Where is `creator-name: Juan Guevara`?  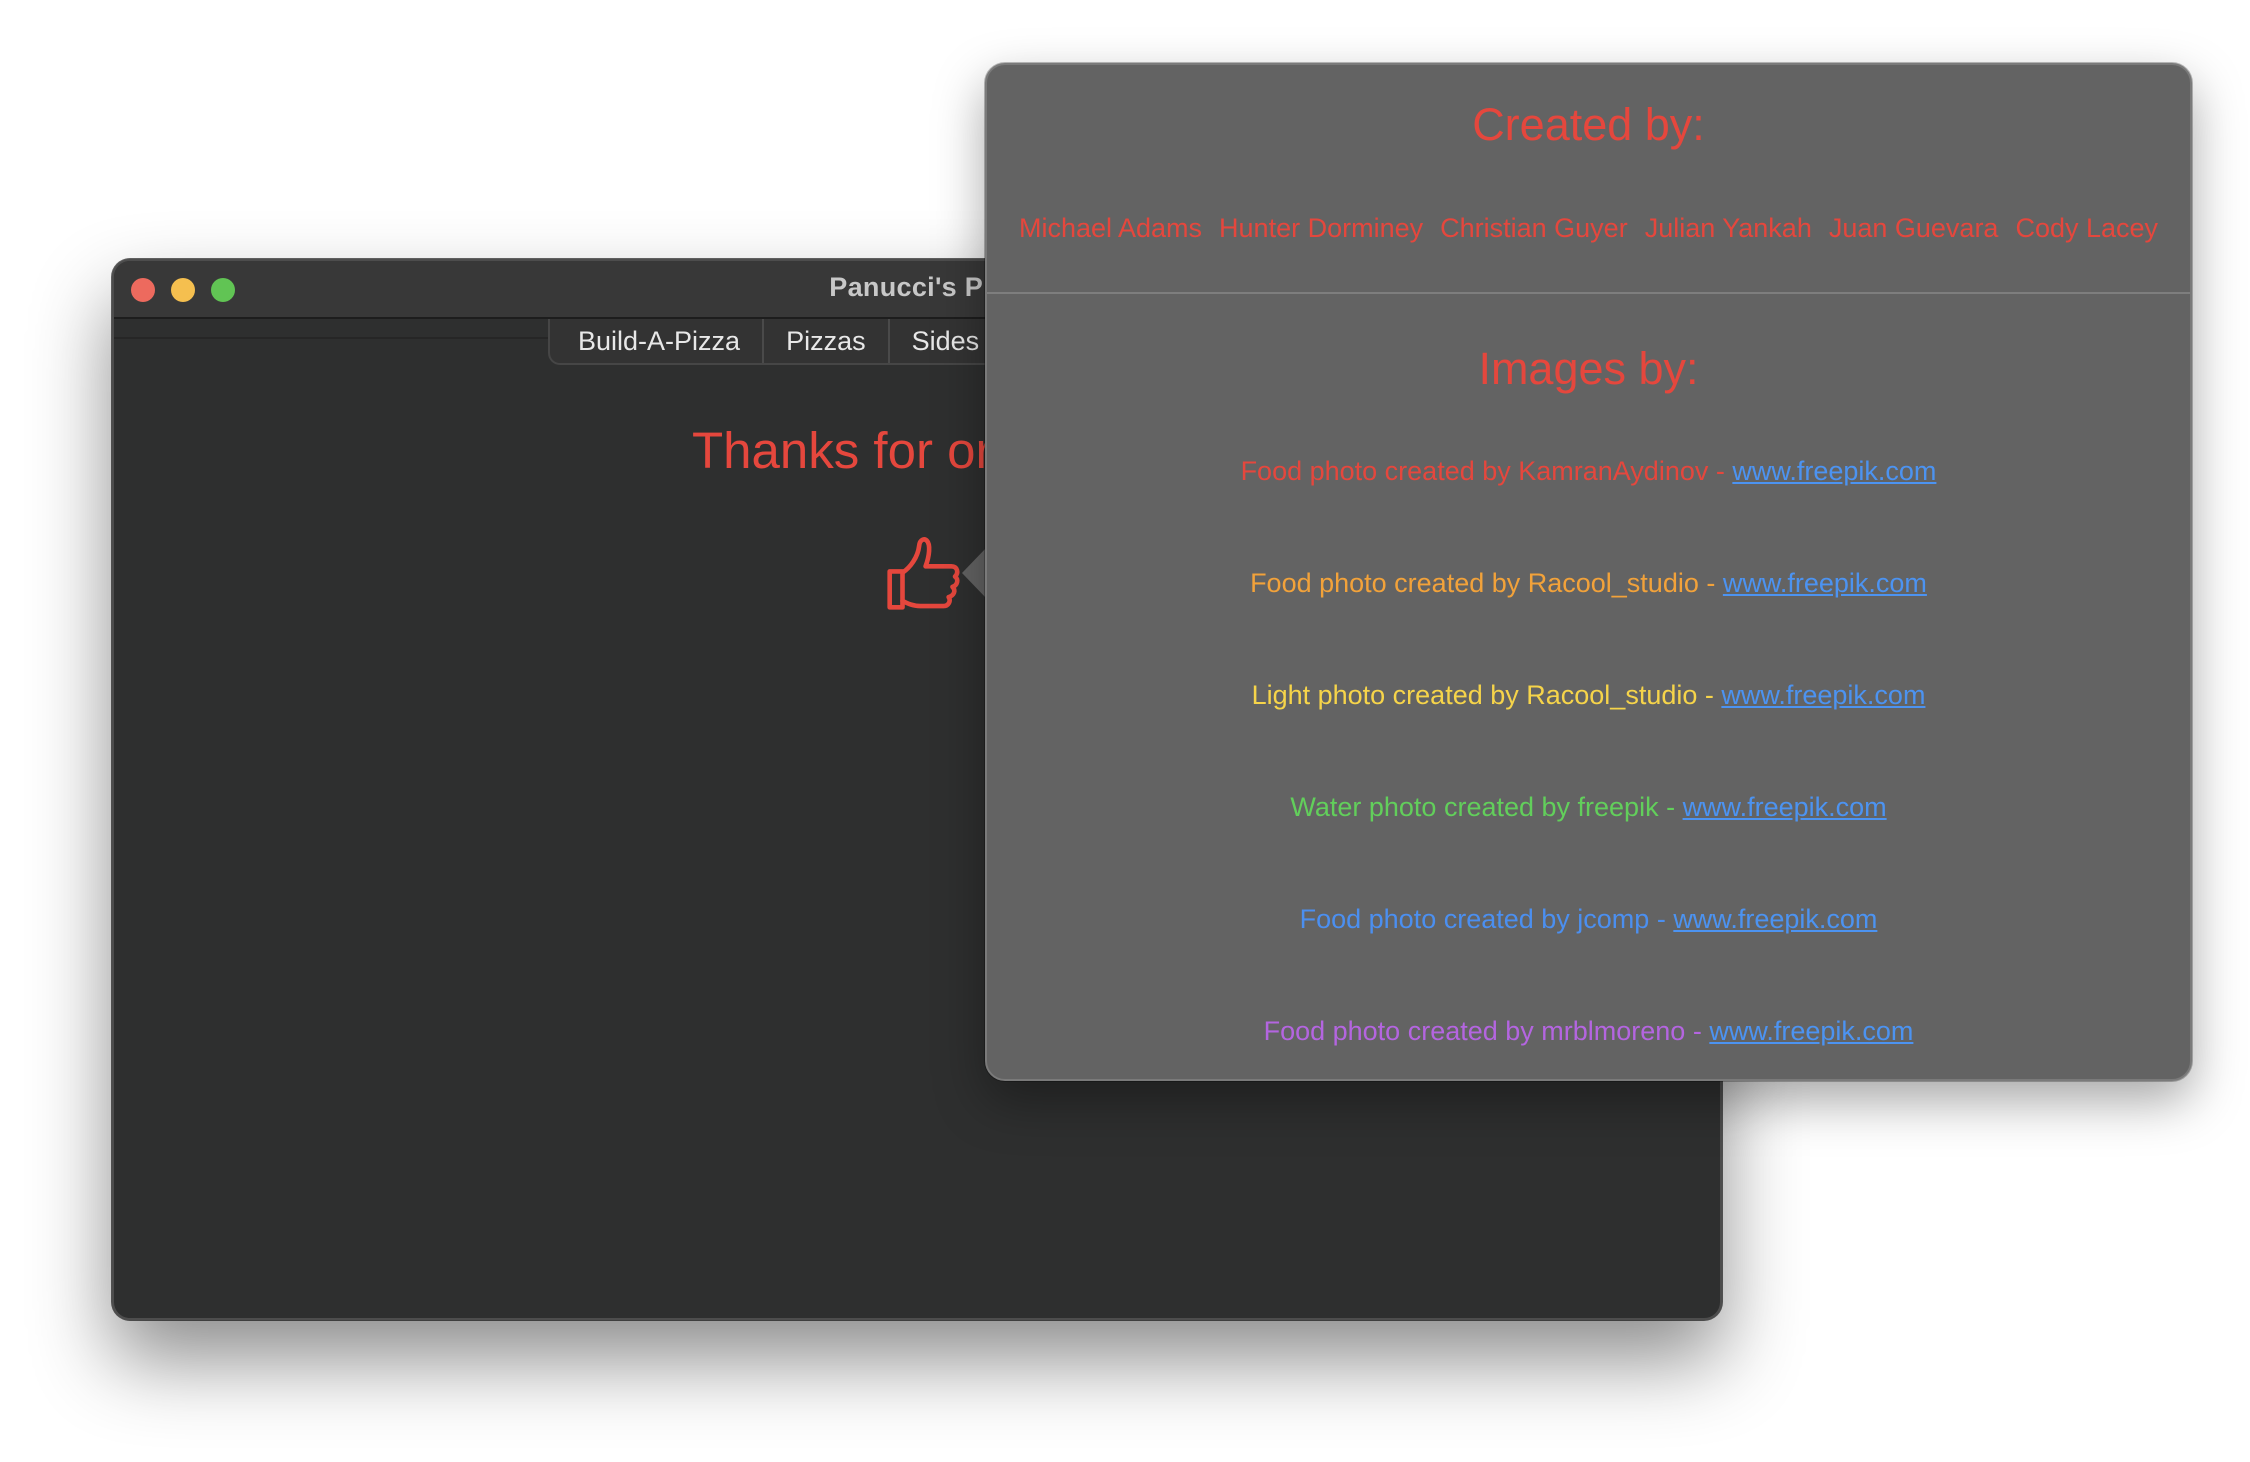
creator-name: Juan Guevara is located at coordinates (1913, 228).